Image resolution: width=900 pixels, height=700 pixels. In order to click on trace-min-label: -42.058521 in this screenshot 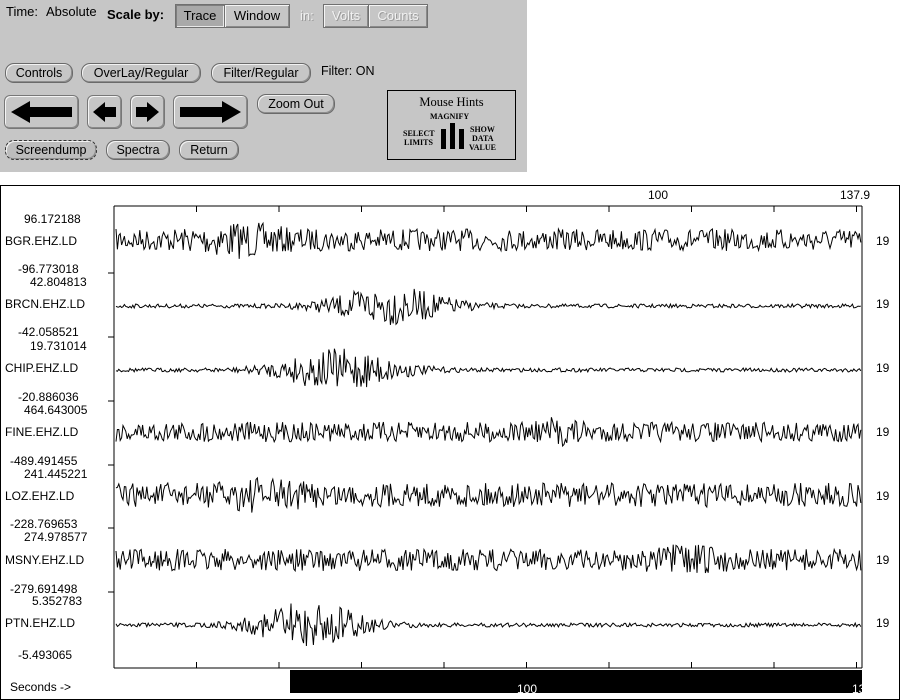, I will do `click(48, 332)`.